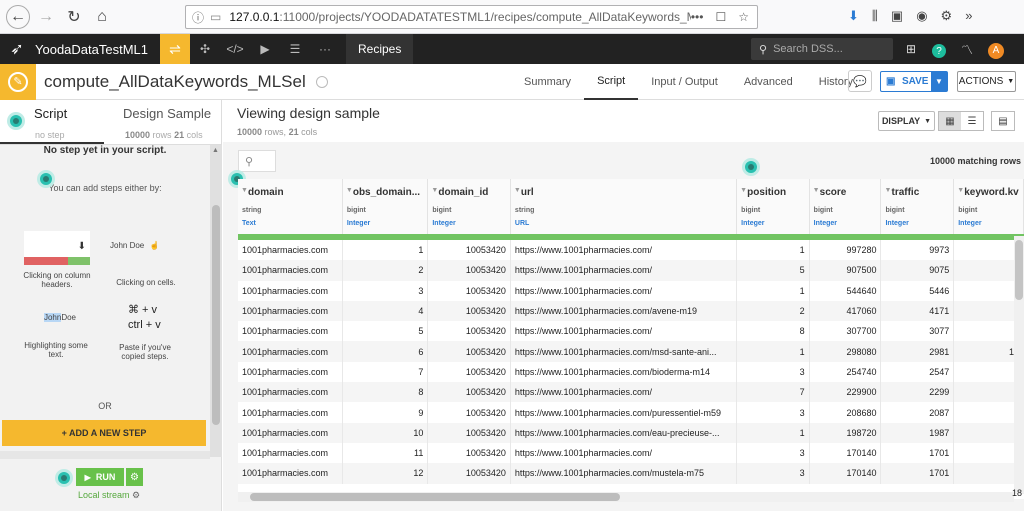  What do you see at coordinates (175, 49) in the screenshot?
I see `flow-icon: ⇌` at bounding box center [175, 49].